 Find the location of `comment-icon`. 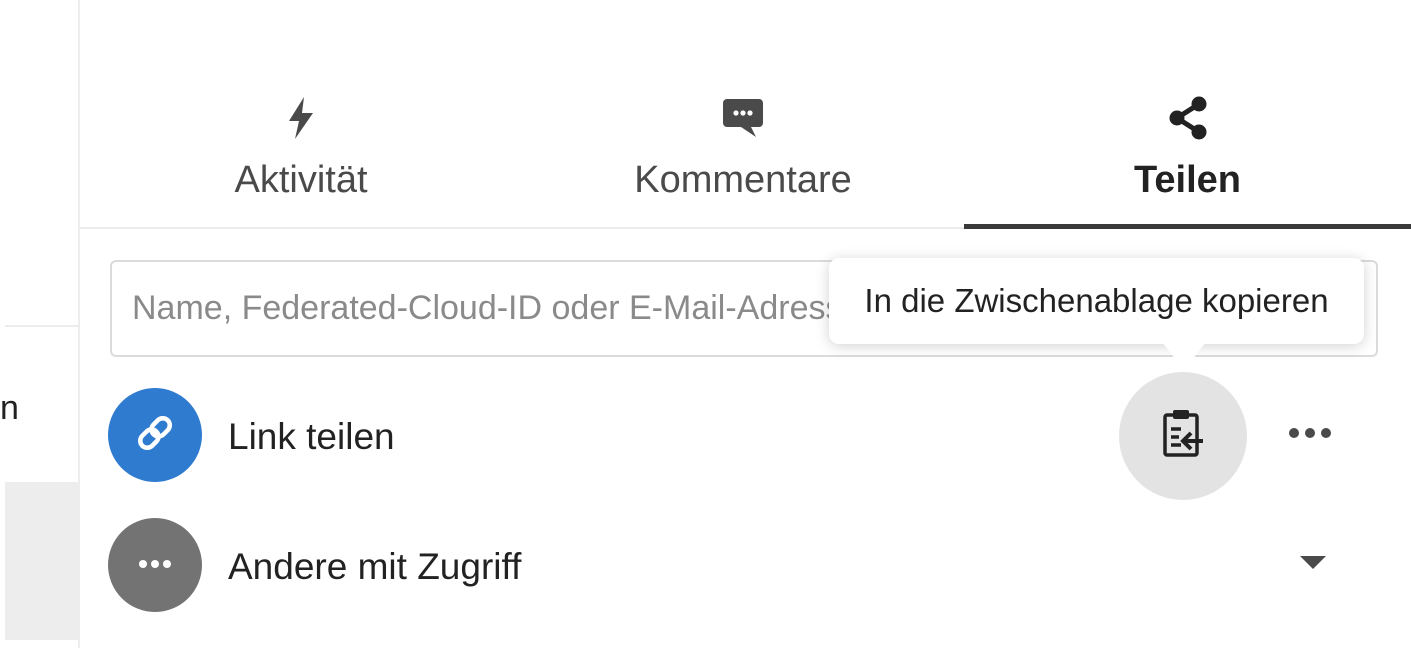

comment-icon is located at coordinates (743, 118).